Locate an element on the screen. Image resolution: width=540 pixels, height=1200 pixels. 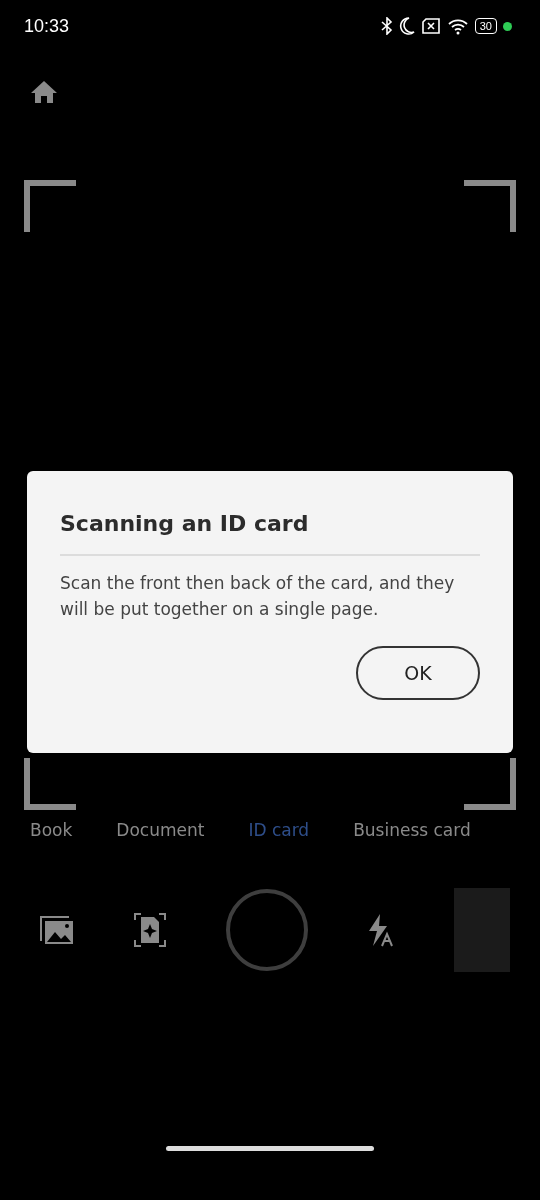
dialog-message: Scan the front then back of the card, and they will be put together on a single page. is located at coordinates (258, 596).